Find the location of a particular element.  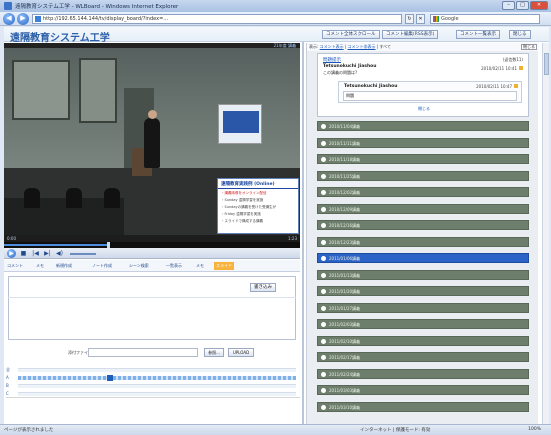

lecture-row-label: 2011/02/24講義 is located at coordinates (345, 374).